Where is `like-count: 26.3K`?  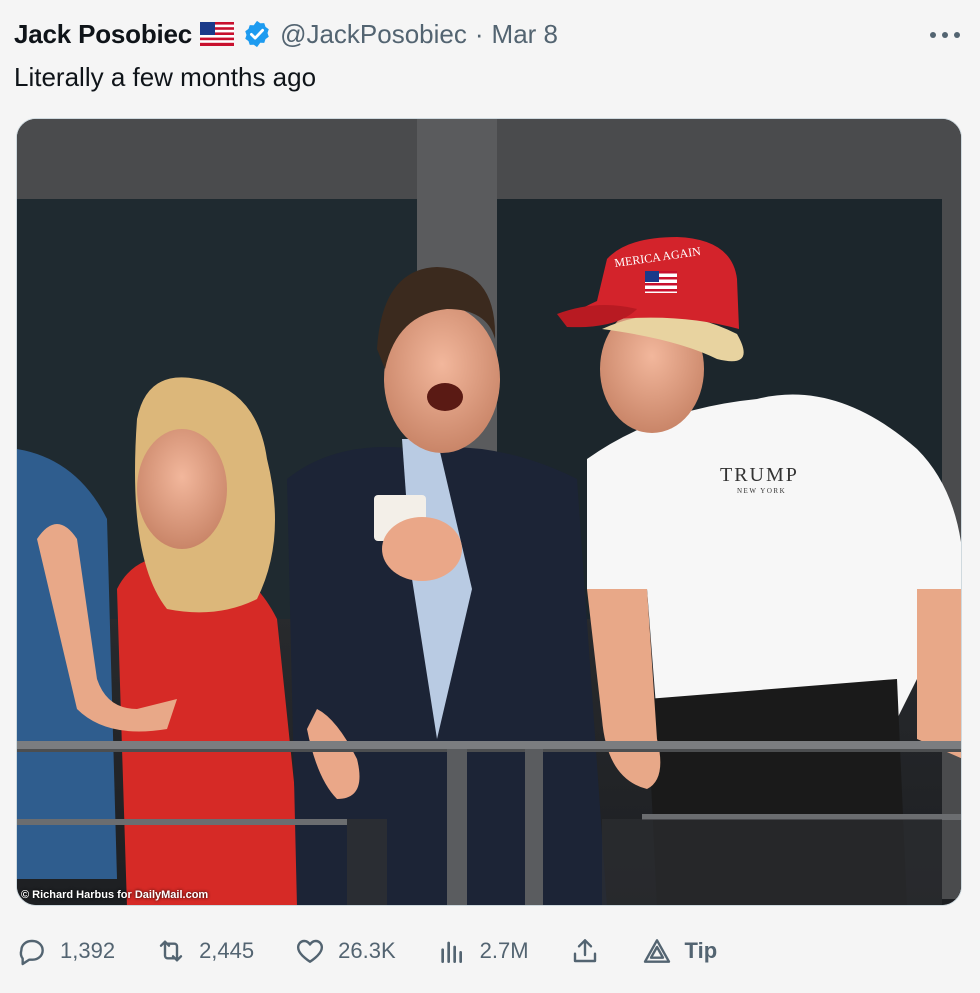
like-count: 26.3K is located at coordinates (367, 950).